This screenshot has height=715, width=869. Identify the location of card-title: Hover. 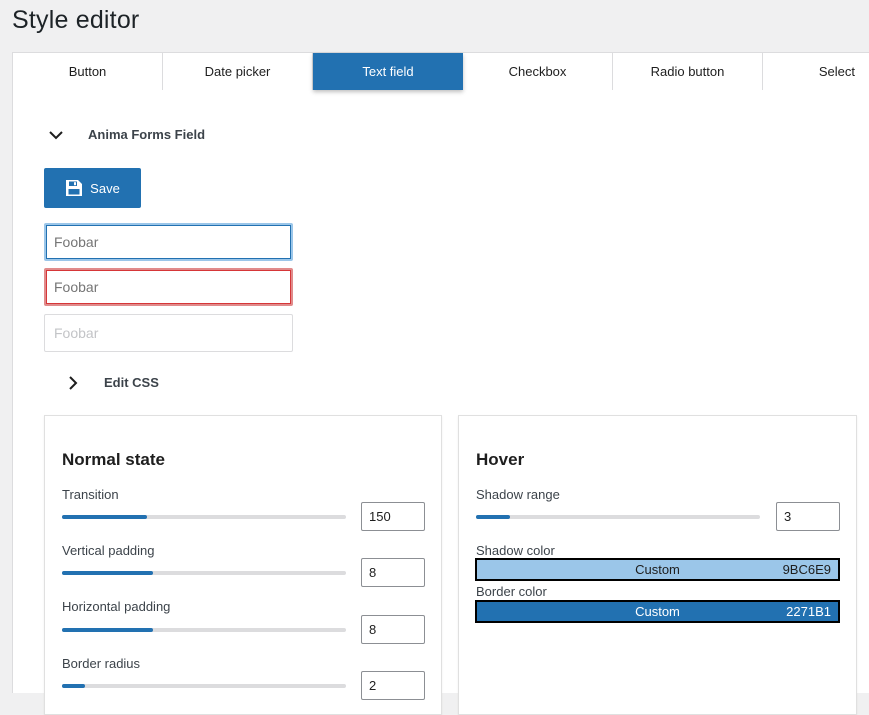
(500, 459).